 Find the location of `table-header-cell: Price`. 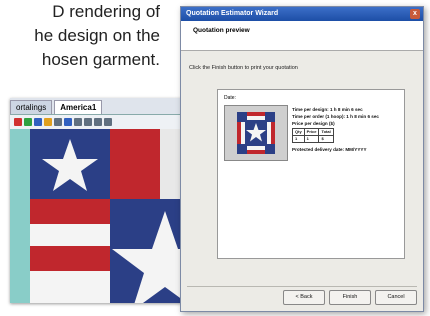

table-header-cell: Price is located at coordinates (311, 132).